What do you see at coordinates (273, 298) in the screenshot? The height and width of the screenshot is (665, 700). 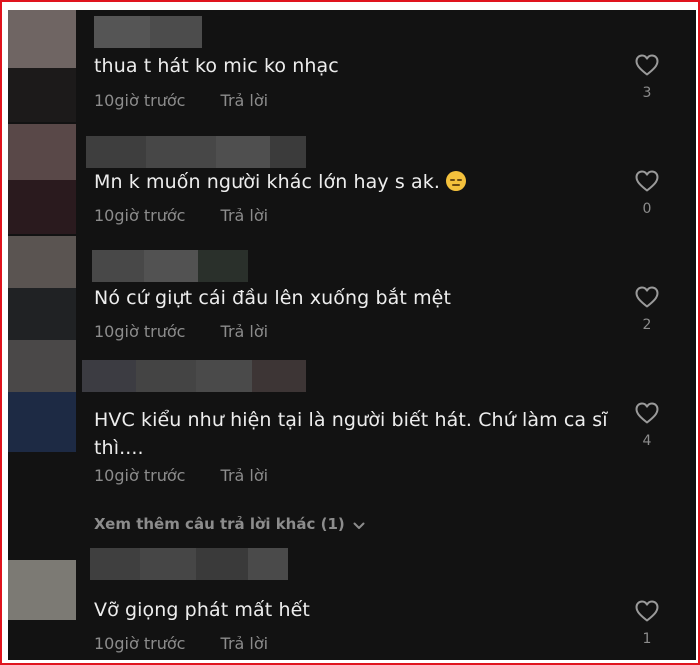 I see `comment-text: Nó cứ giựt cái đầu lên xuống bắt mệt` at bounding box center [273, 298].